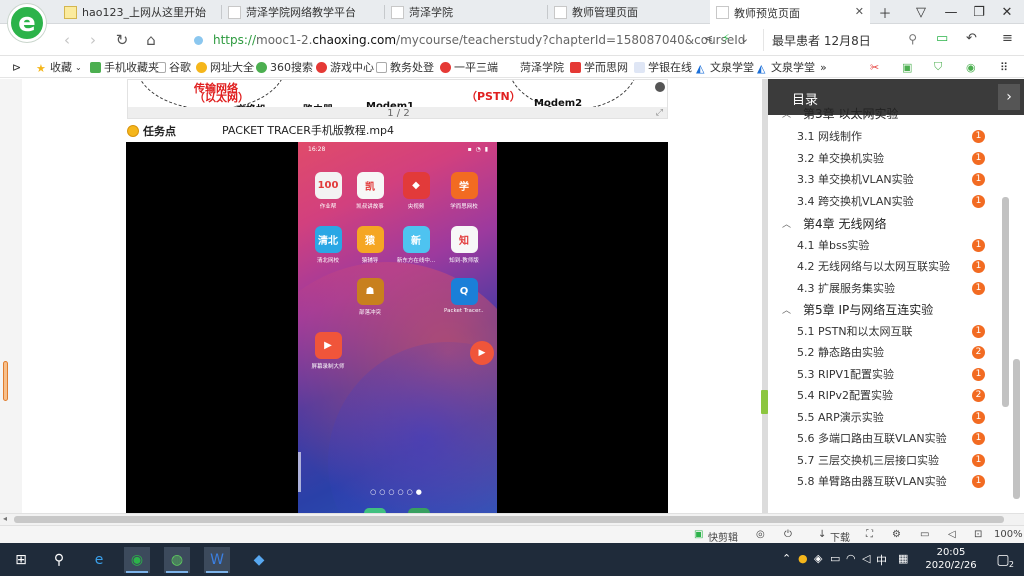 The image size is (1024, 576). I want to click on back-icon: ‹, so click(67, 40).